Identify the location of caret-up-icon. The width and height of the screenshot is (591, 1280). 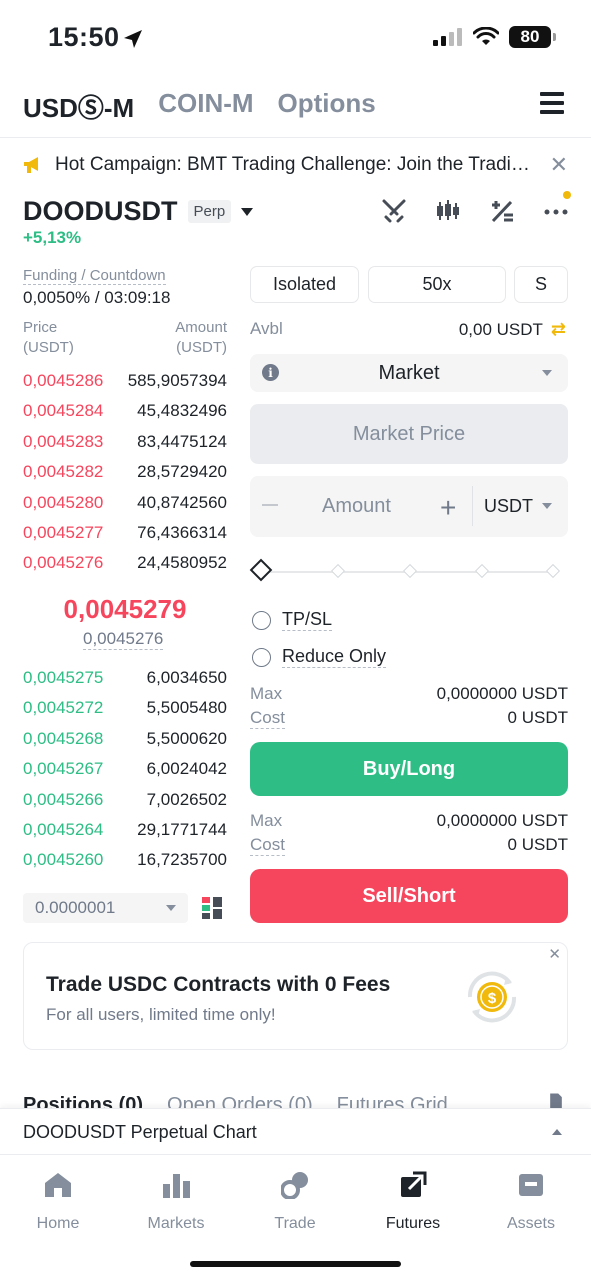
(557, 1132).